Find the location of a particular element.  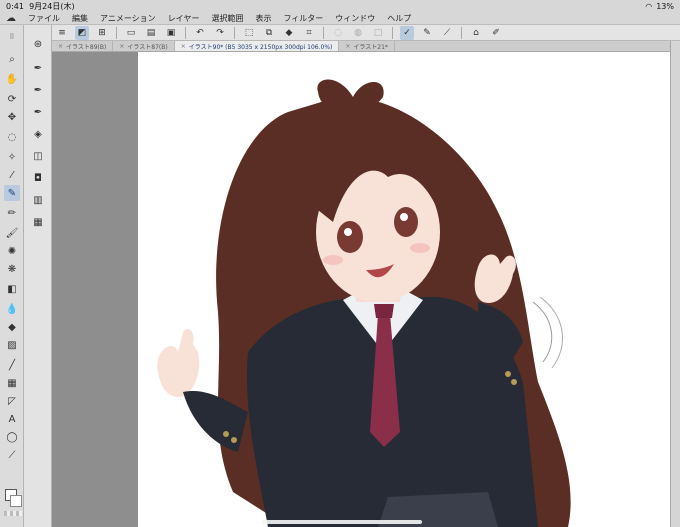

redo-icon: ↷ is located at coordinates (220, 33).